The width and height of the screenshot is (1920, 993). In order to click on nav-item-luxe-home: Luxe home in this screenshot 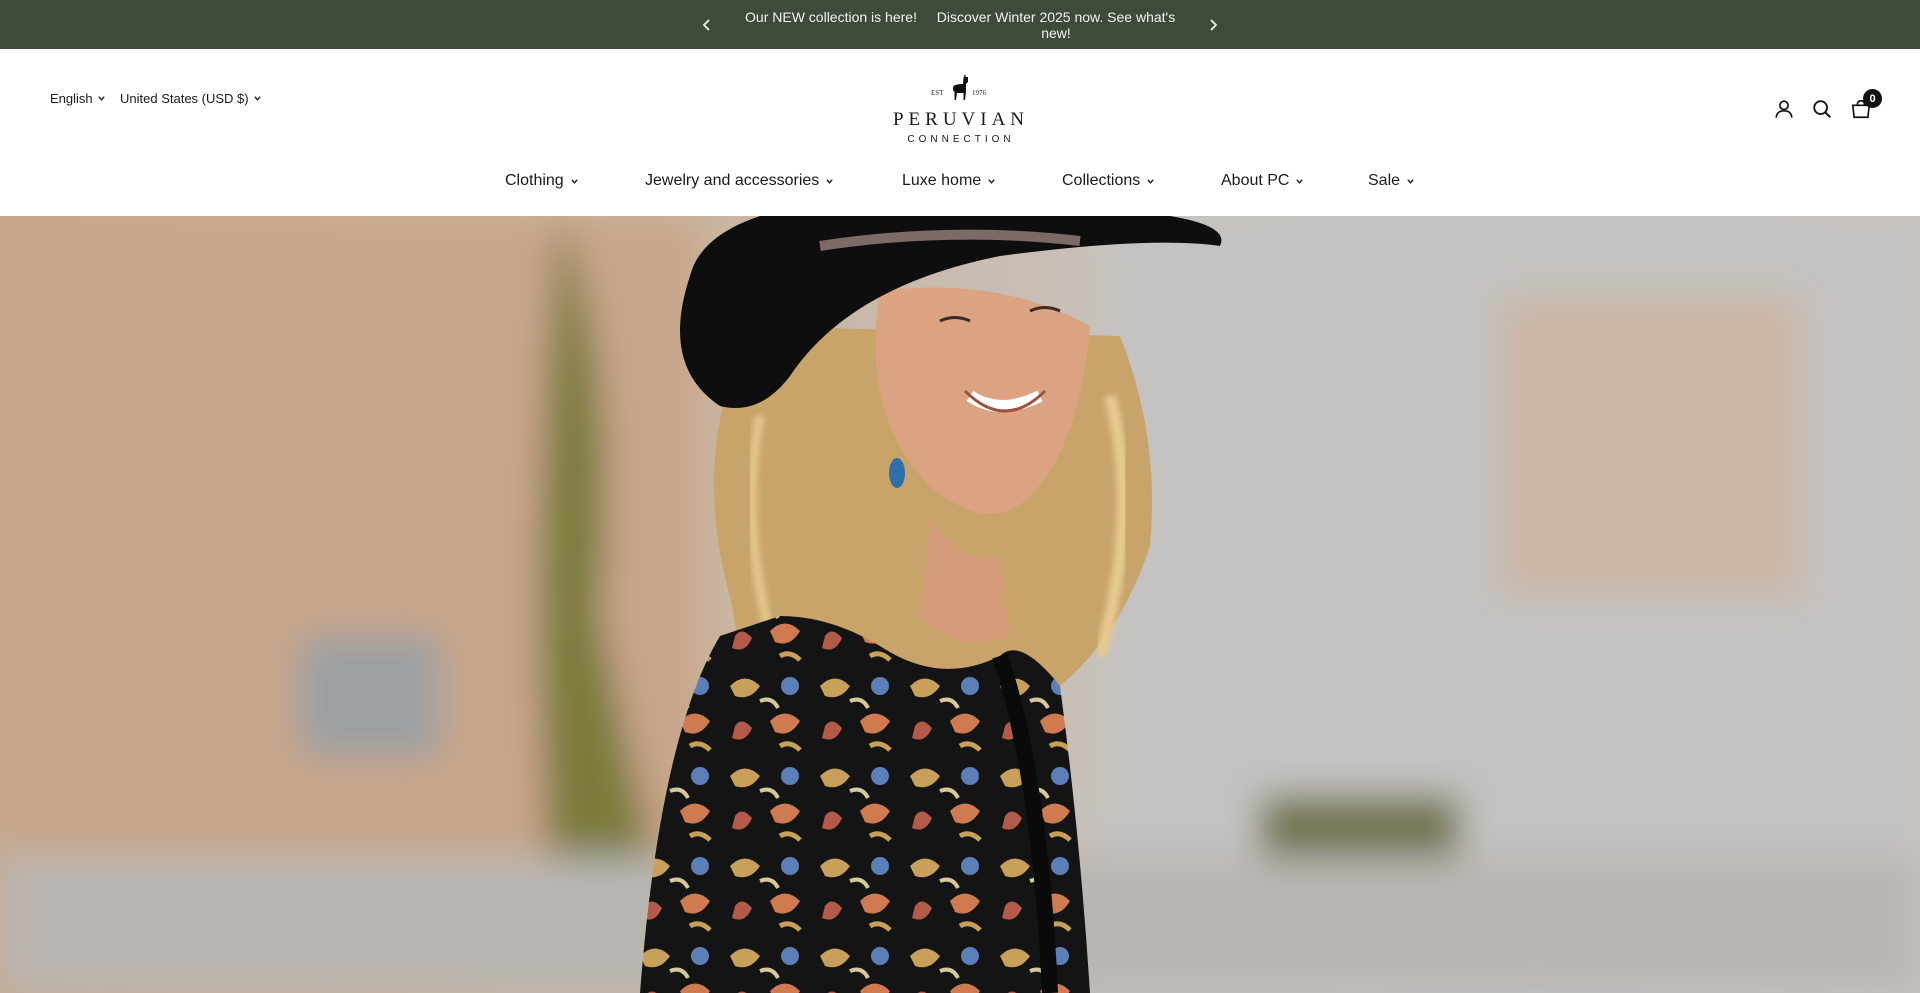, I will do `click(949, 181)`.